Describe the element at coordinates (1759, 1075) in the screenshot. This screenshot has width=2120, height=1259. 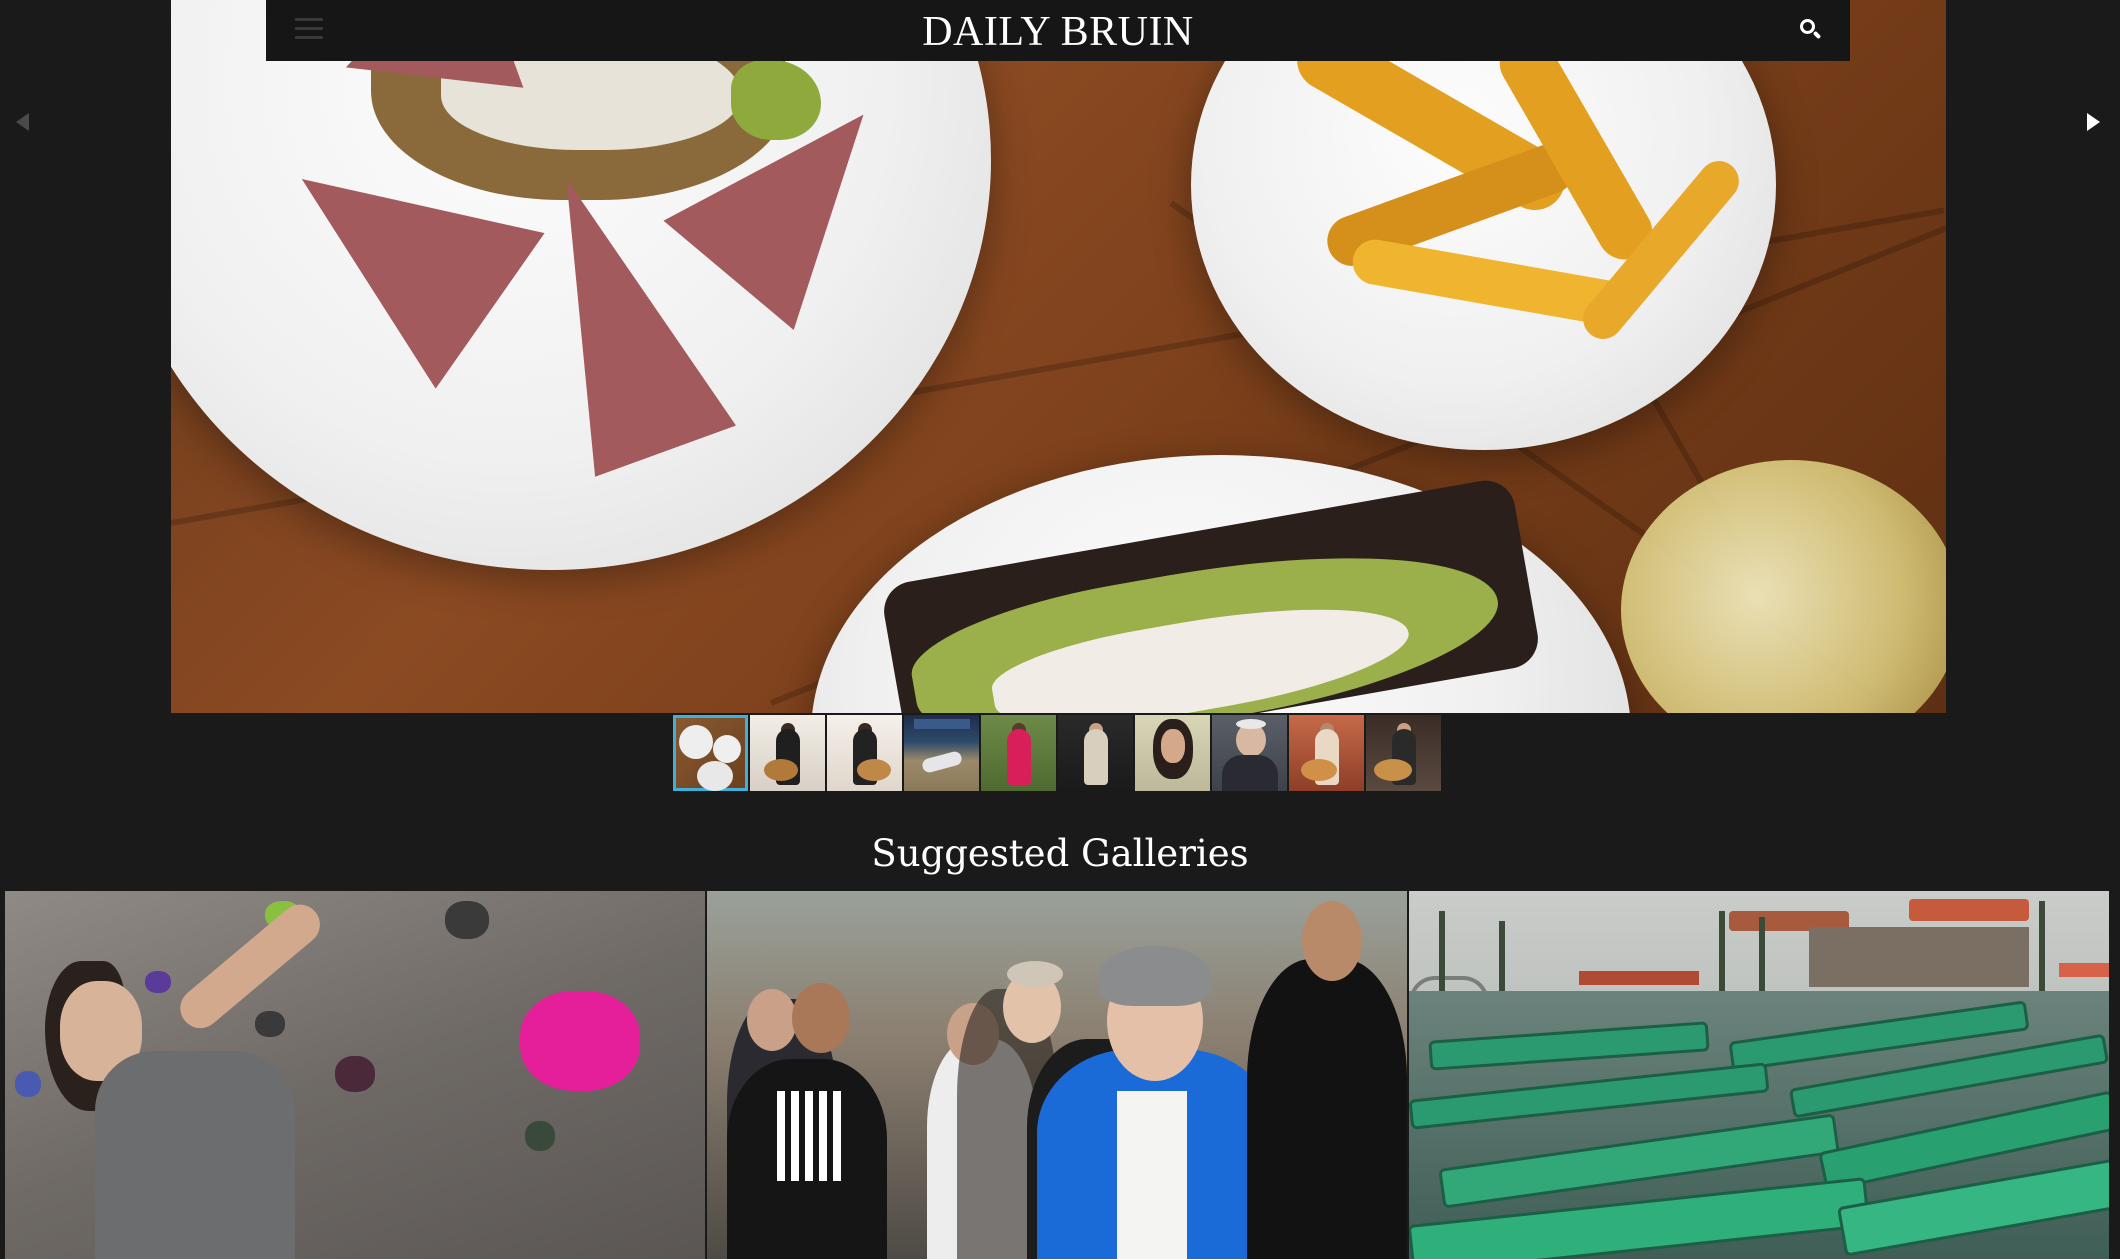
I see `gallery-card-boats` at that location.